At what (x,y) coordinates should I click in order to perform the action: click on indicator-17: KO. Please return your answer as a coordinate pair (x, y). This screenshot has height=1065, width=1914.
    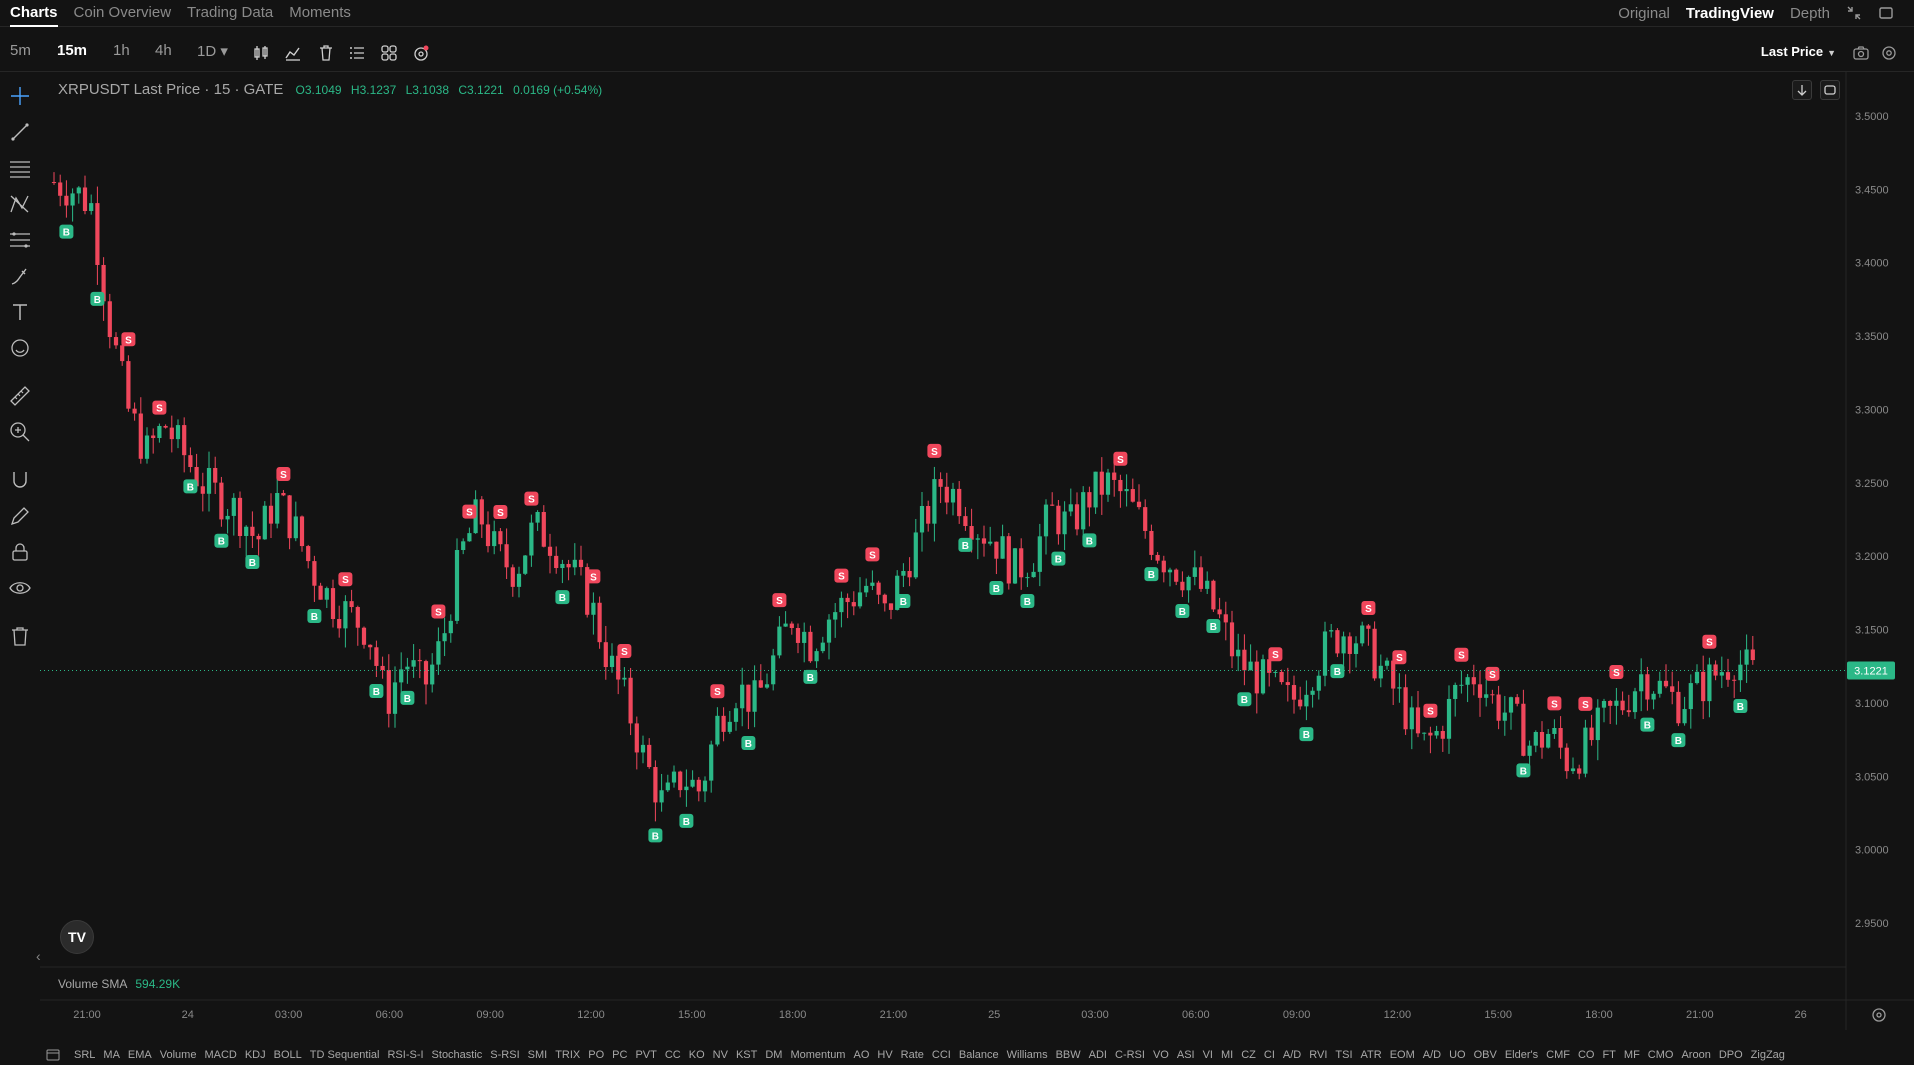
    Looking at the image, I should click on (697, 1055).